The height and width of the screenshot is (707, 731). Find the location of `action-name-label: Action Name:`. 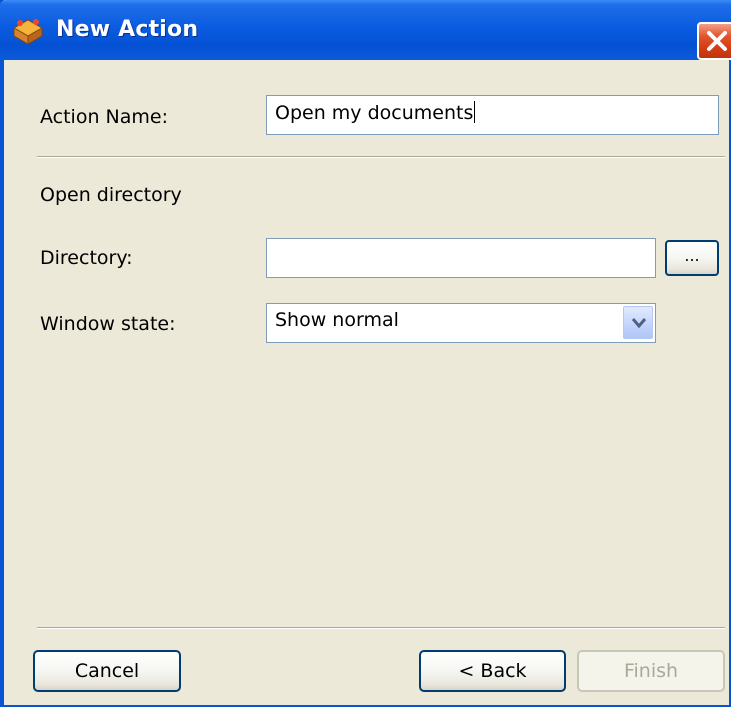

action-name-label: Action Name: is located at coordinates (104, 117).